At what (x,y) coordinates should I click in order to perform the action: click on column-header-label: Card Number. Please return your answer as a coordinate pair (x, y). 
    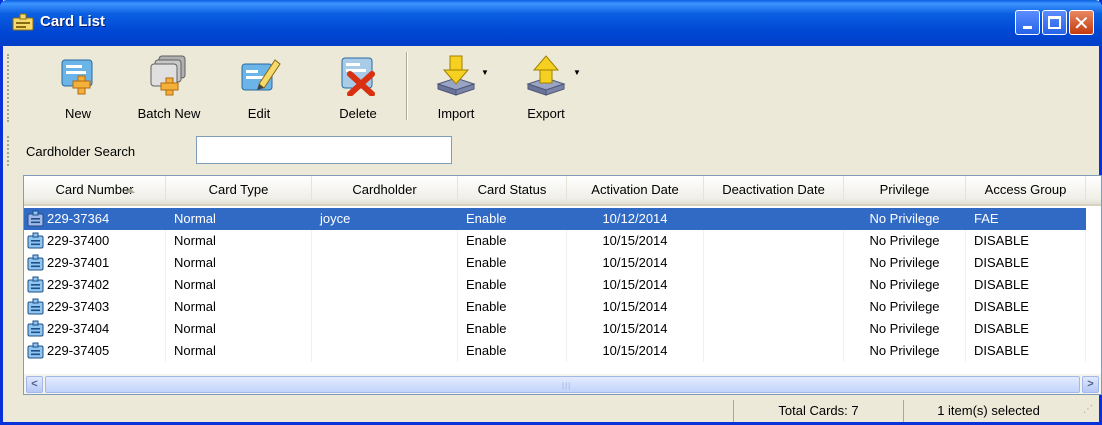
    Looking at the image, I should click on (94, 189).